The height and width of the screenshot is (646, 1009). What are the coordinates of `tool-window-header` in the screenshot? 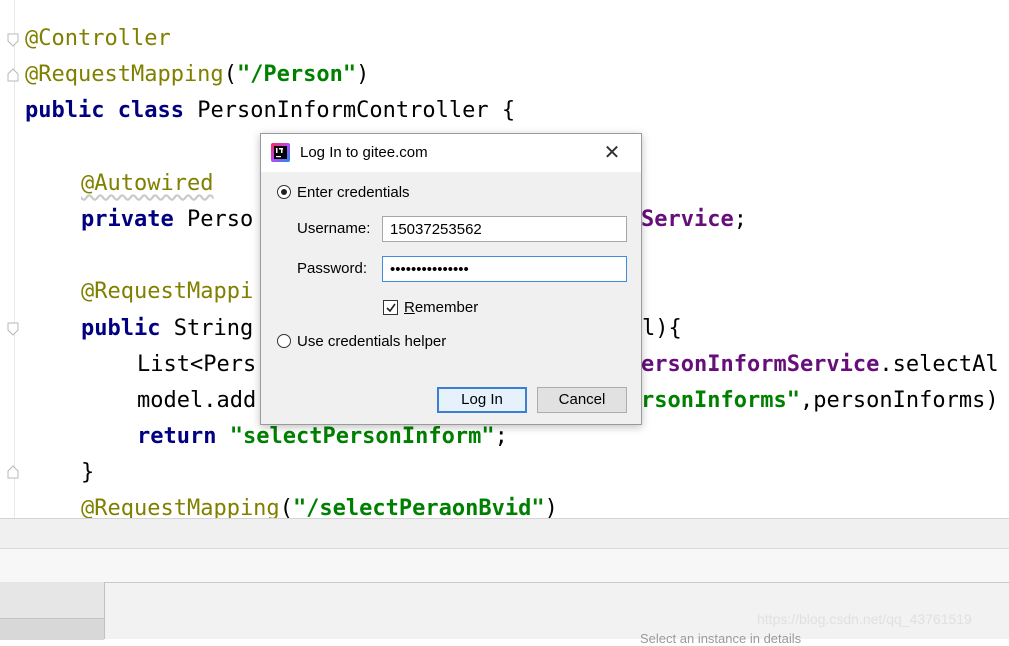 It's located at (504, 565).